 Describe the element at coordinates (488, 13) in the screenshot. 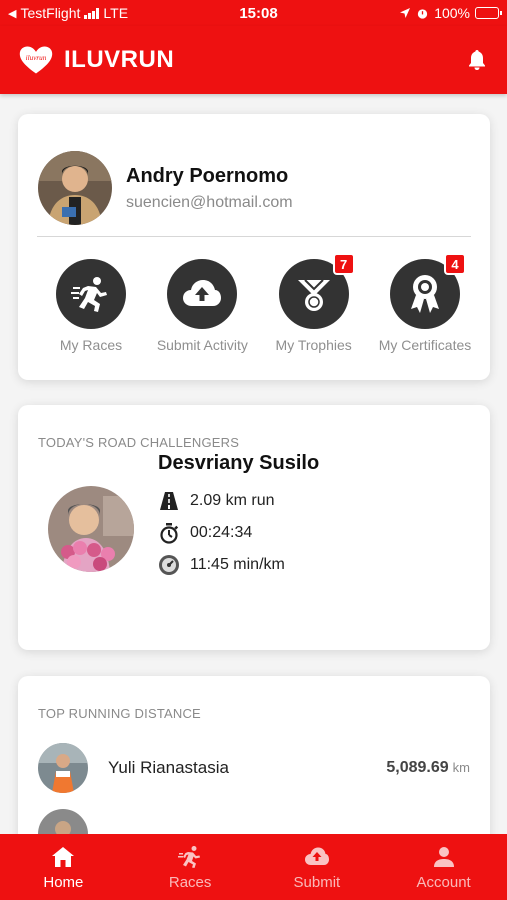

I see `battery-icon` at that location.